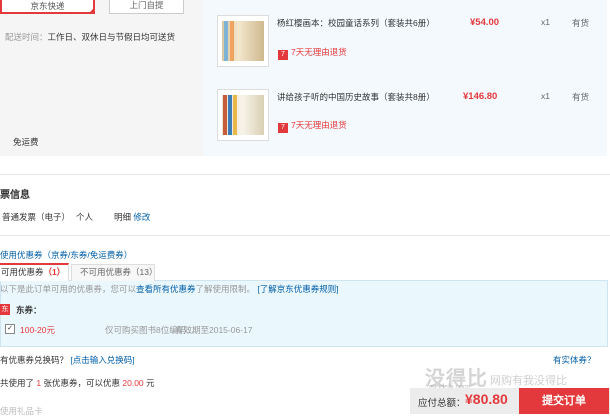  What do you see at coordinates (581, 97) in the screenshot?
I see `product-stock-2: 有货` at bounding box center [581, 97].